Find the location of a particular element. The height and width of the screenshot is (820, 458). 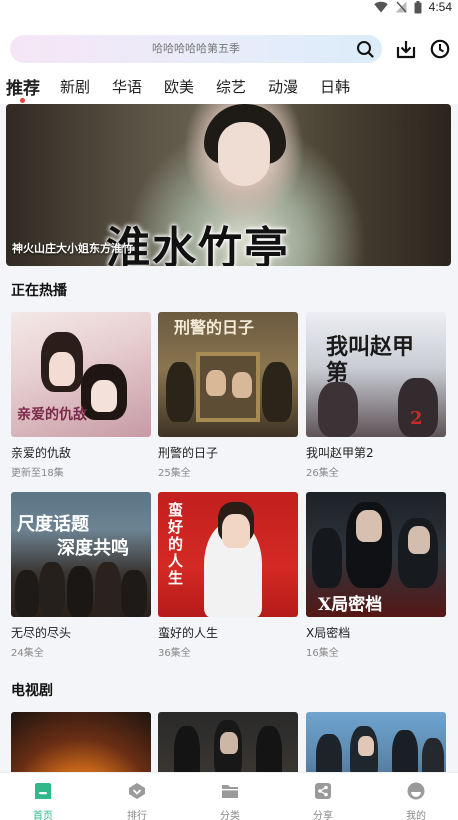

bottom-navigation: 首页 排行 分类 分享 我的 is located at coordinates (229, 796).